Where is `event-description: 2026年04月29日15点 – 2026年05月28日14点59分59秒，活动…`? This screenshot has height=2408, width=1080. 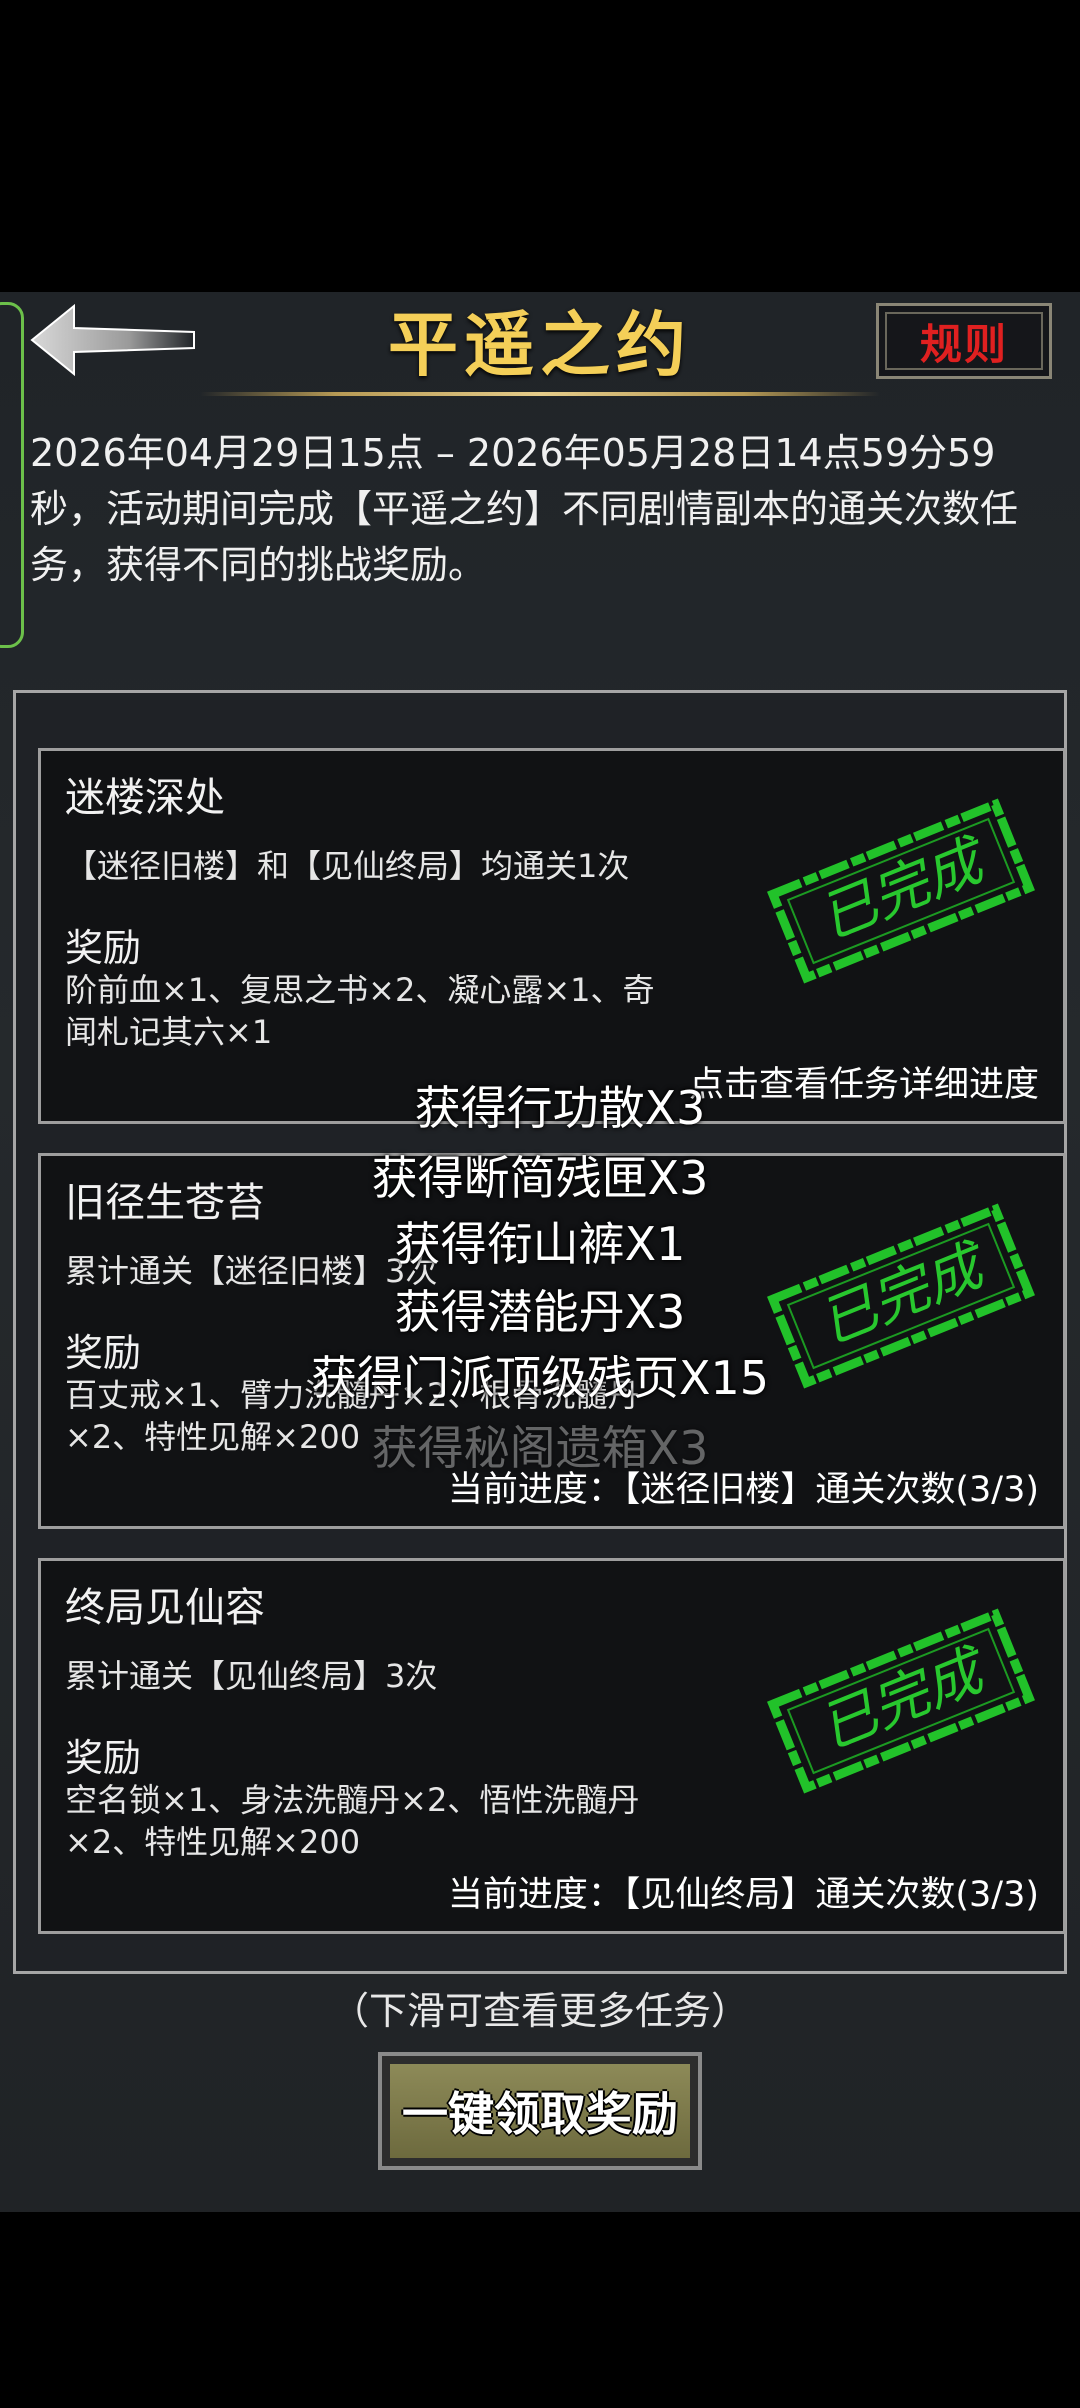 event-description: 2026年04月29日15点 – 2026年05月28日14点59分59秒，活动… is located at coordinates (524, 509).